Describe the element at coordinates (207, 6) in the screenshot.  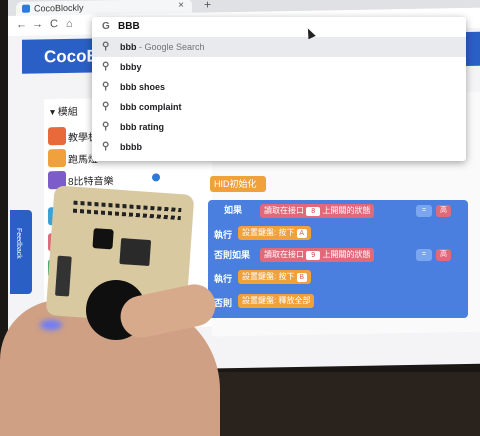
I see `new-tab-icon: +` at that location.